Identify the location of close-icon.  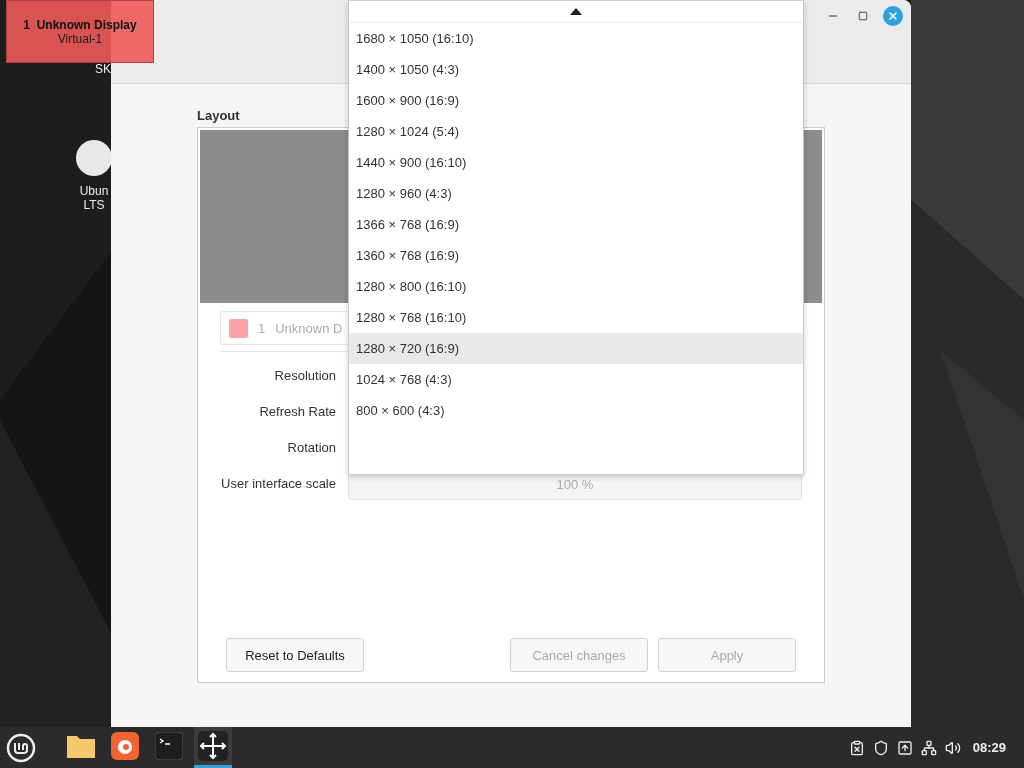
(893, 16).